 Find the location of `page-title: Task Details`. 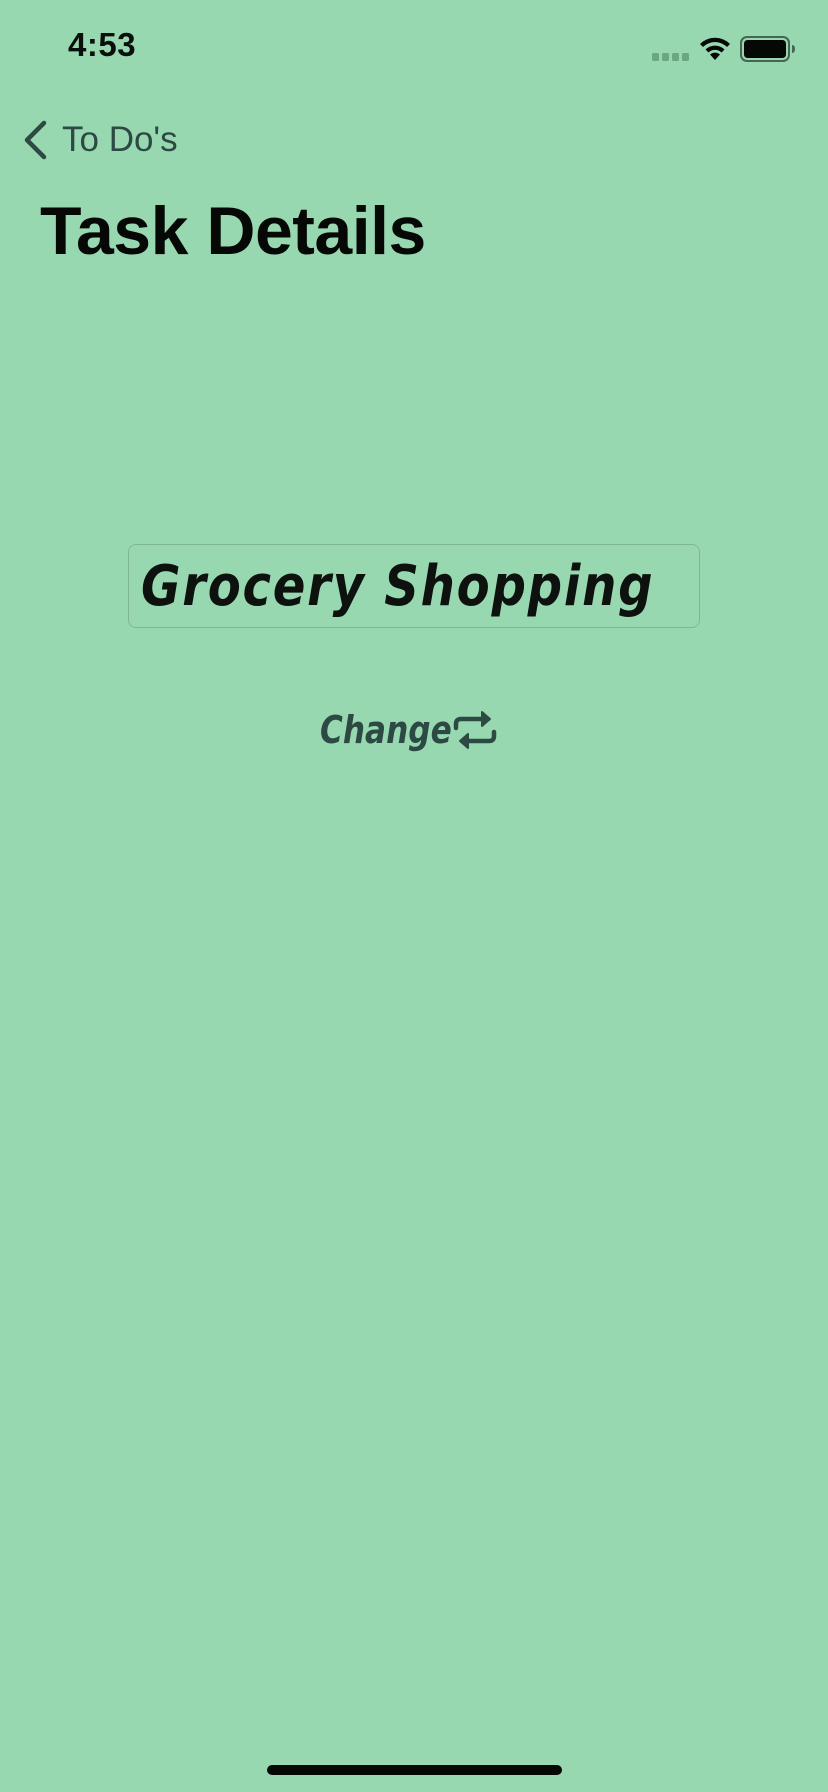

page-title: Task Details is located at coordinates (233, 231).